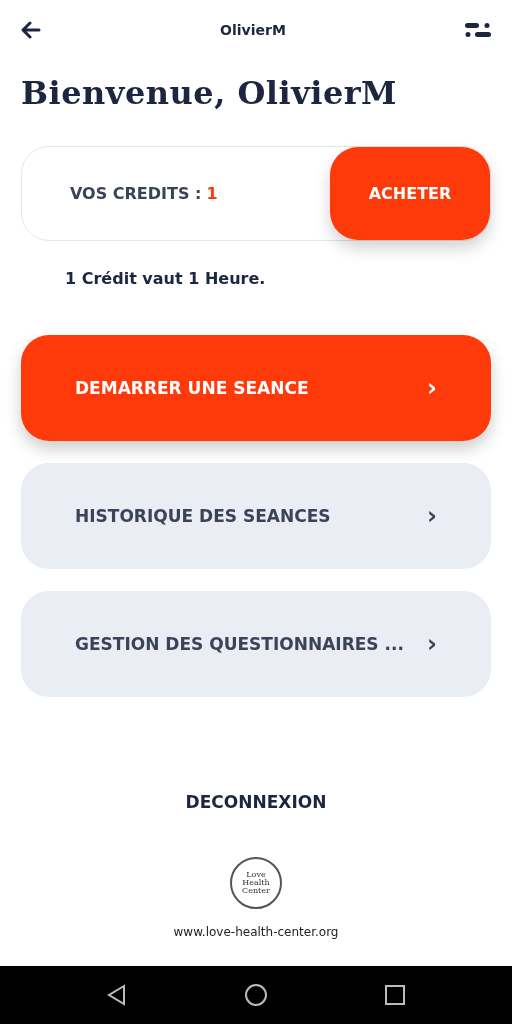 The width and height of the screenshot is (512, 1024). I want to click on logout-link: DECONNEXION, so click(256, 803).